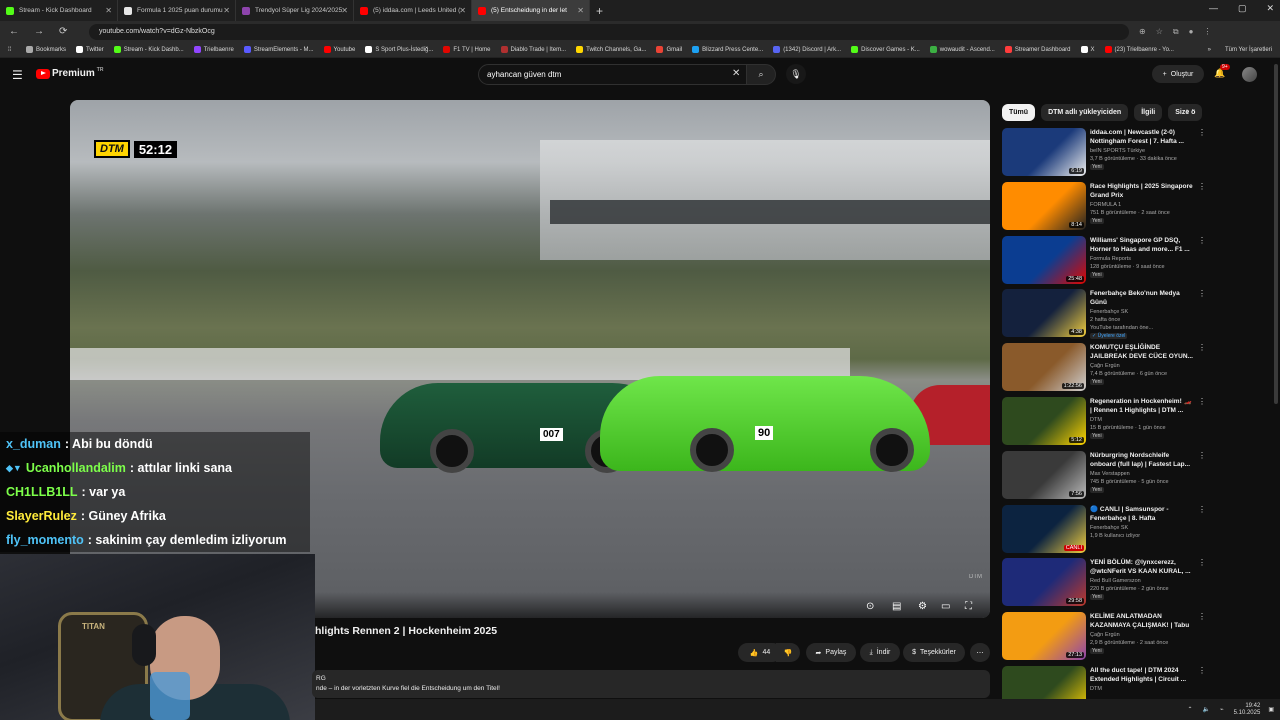 The width and height of the screenshot is (1280, 720). What do you see at coordinates (980, 652) in the screenshot?
I see `more-actions-button: ⋯` at bounding box center [980, 652].